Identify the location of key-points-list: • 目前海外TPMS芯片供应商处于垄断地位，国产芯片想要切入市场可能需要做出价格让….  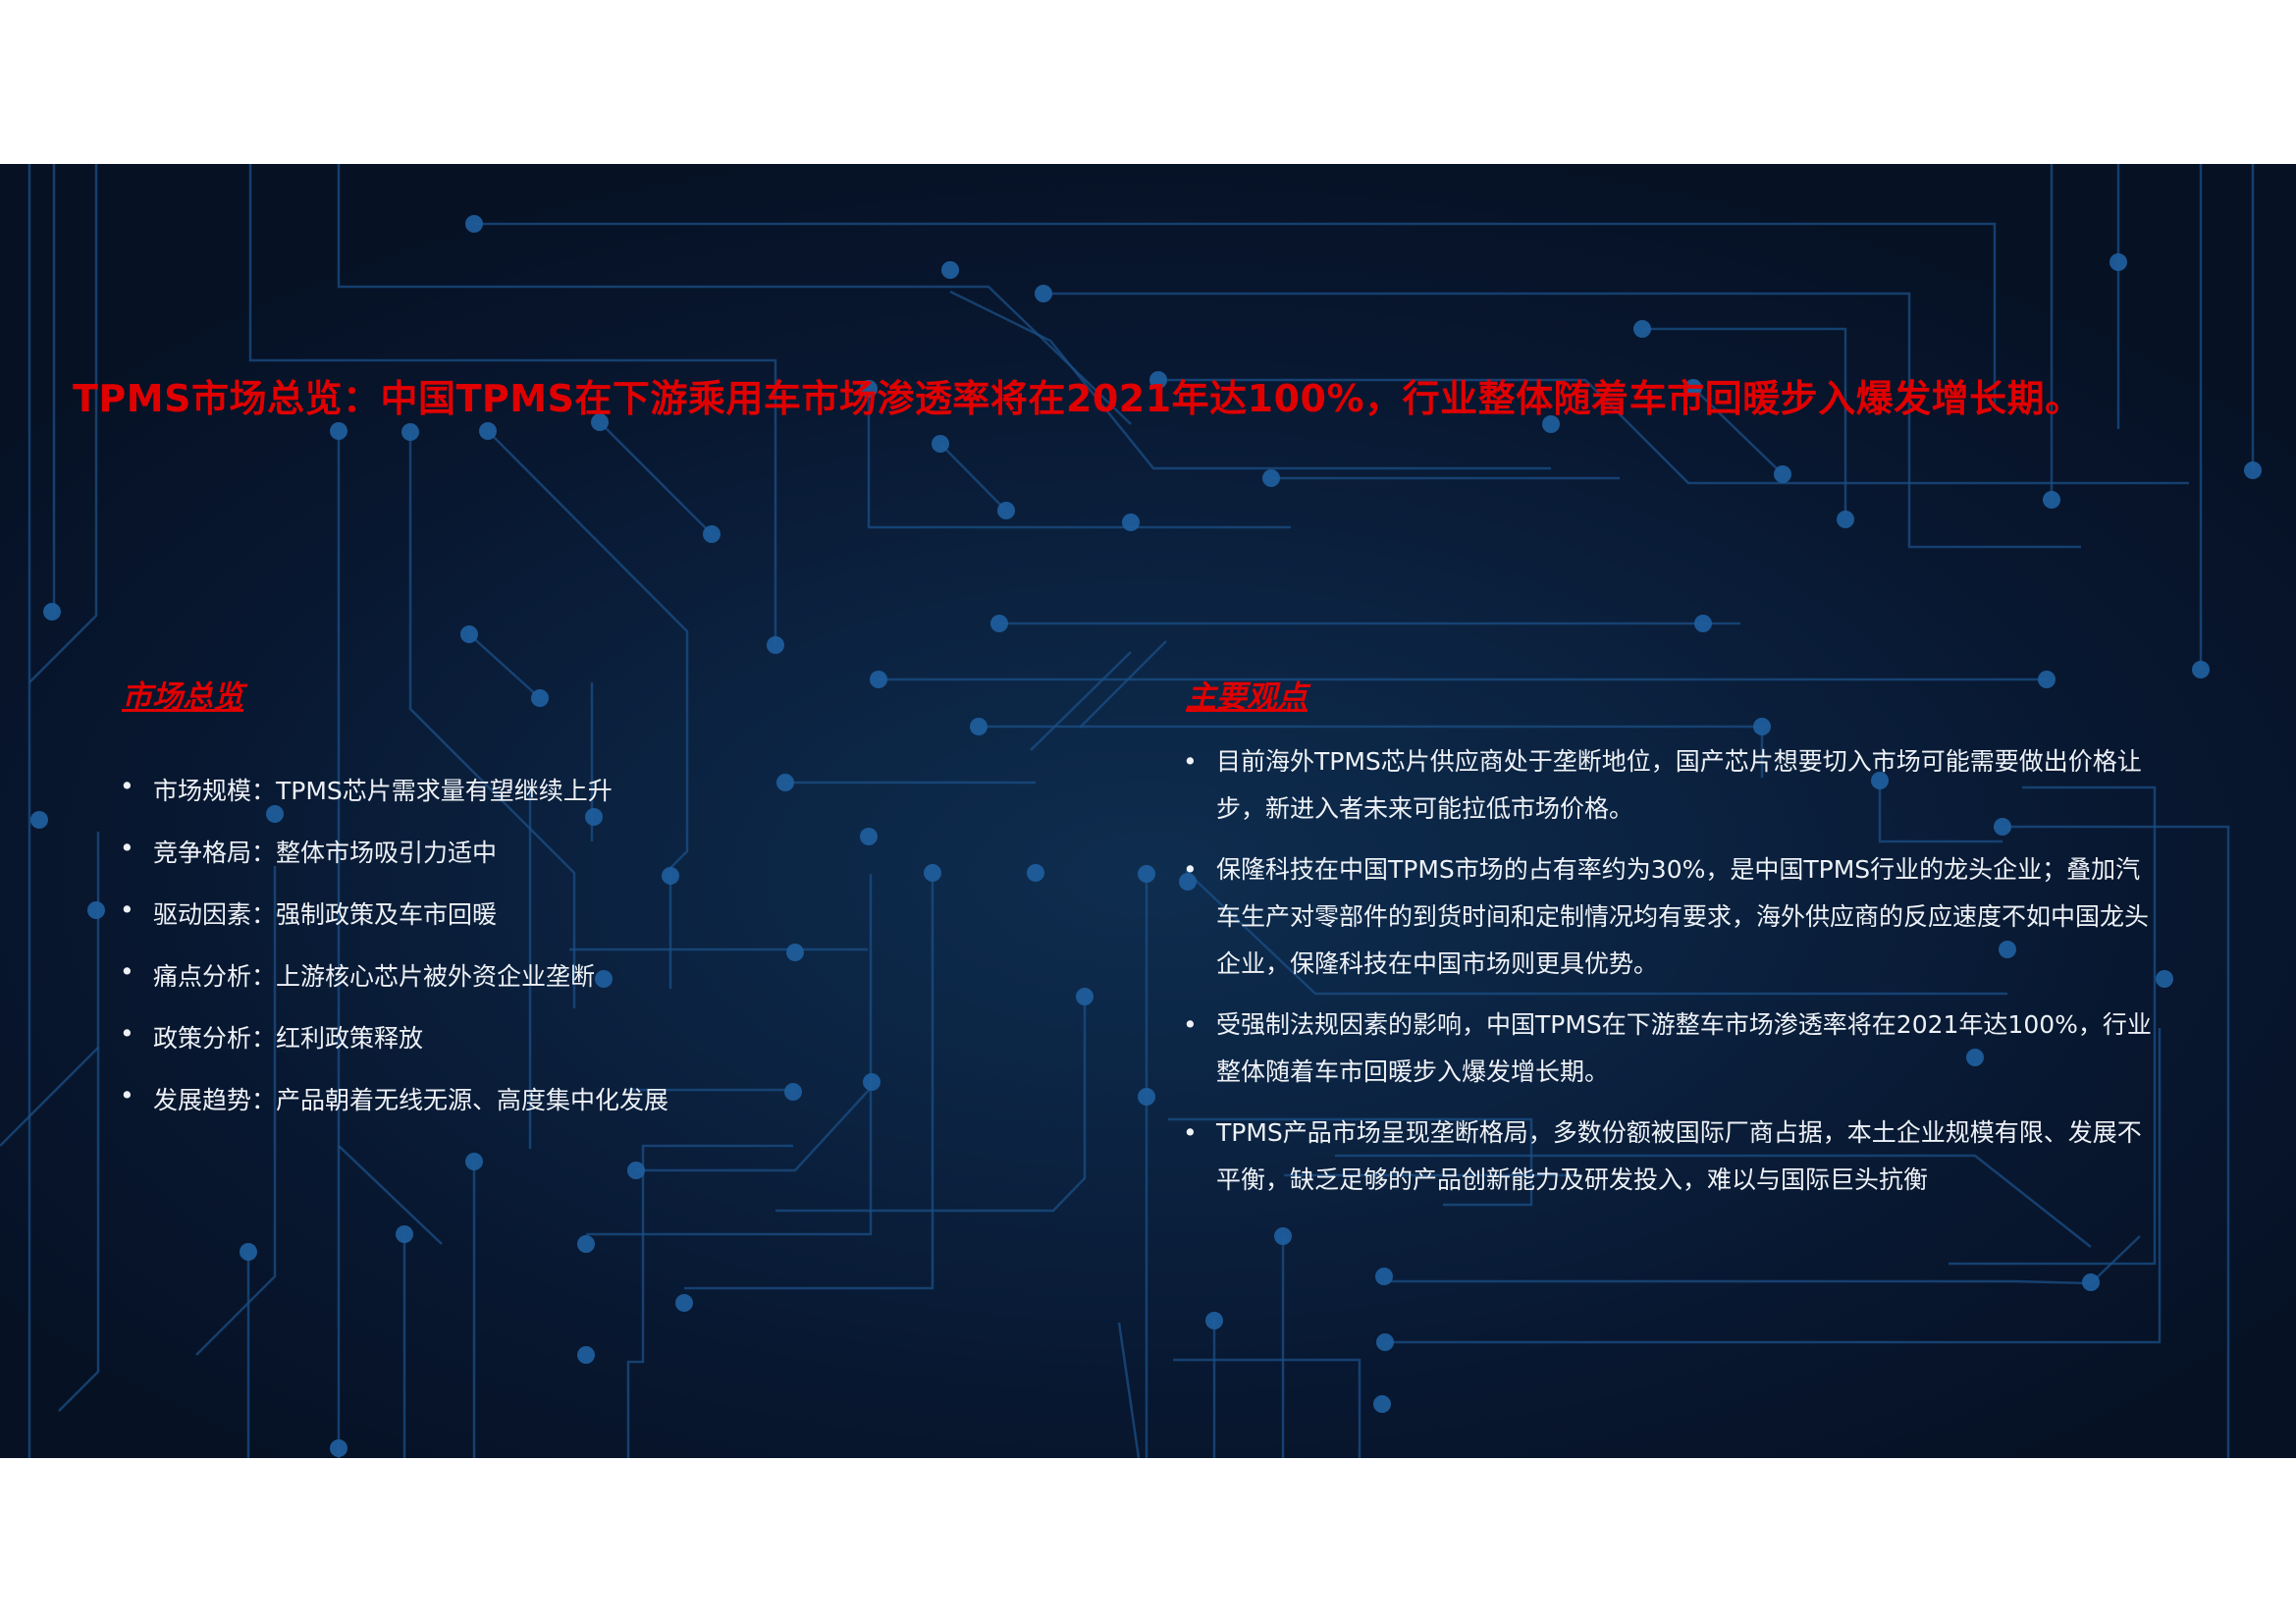
(1673, 978).